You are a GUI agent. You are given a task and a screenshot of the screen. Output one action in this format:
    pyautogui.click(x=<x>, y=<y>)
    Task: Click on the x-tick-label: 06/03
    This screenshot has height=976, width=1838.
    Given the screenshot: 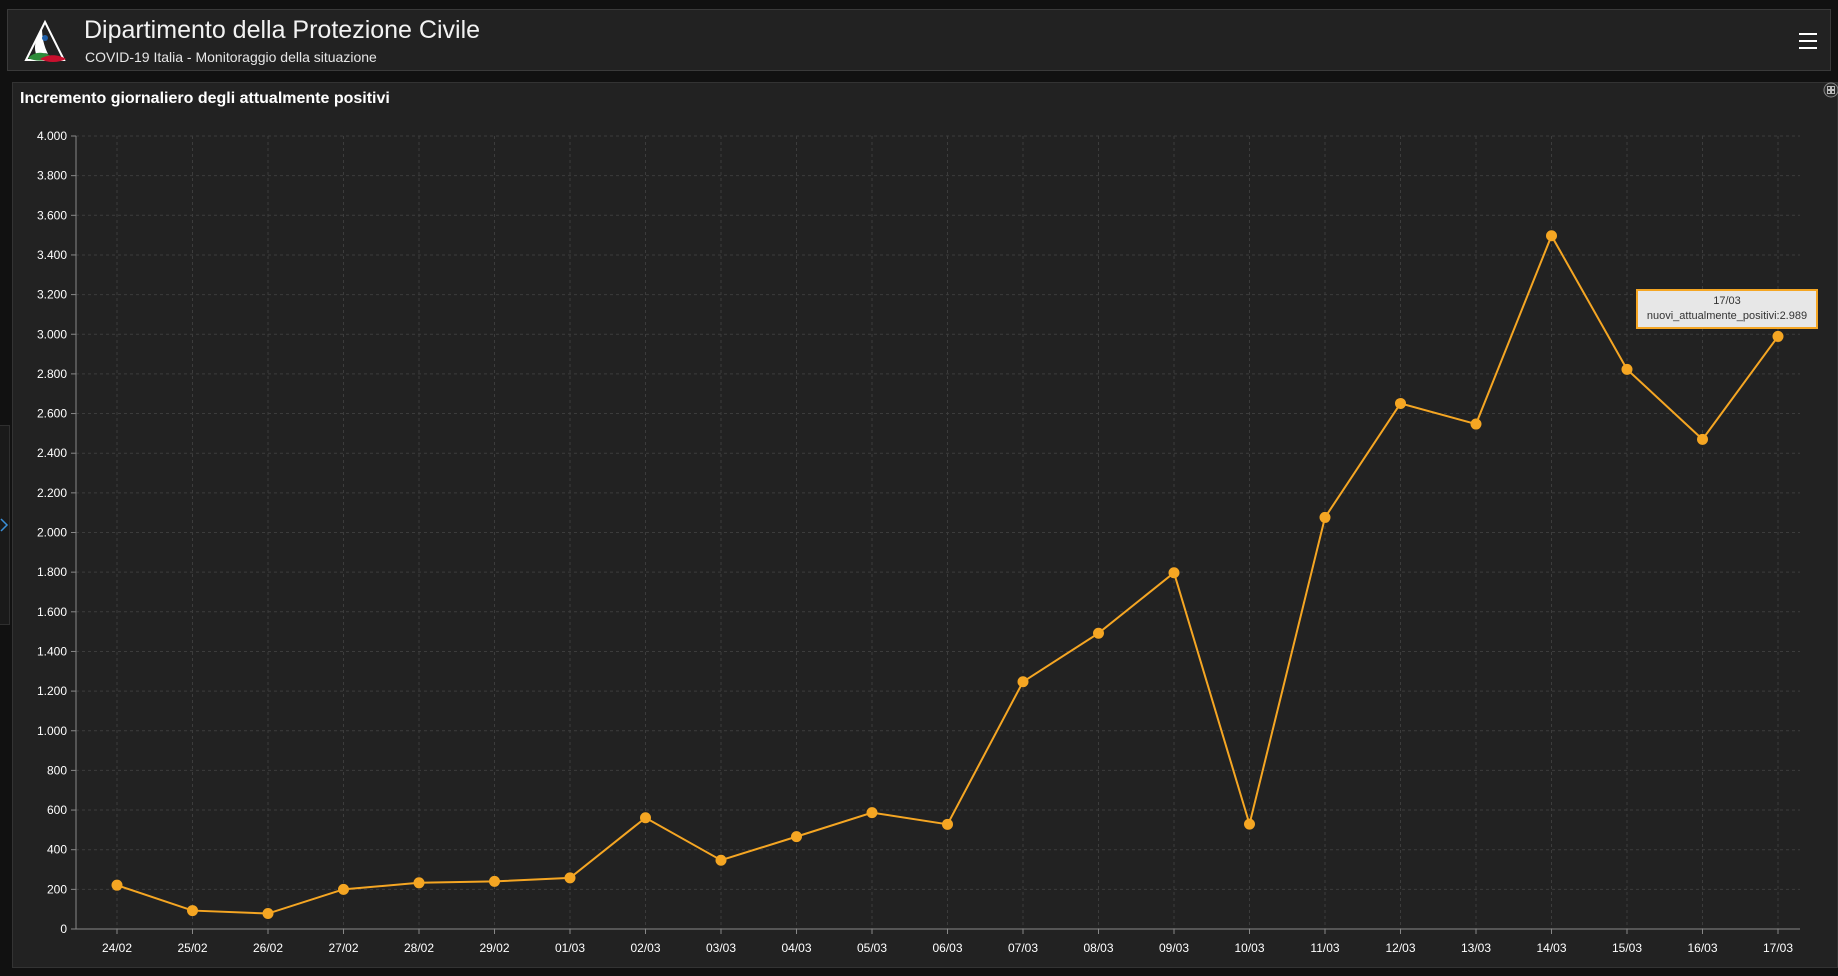 What is the action you would take?
    pyautogui.click(x=947, y=948)
    